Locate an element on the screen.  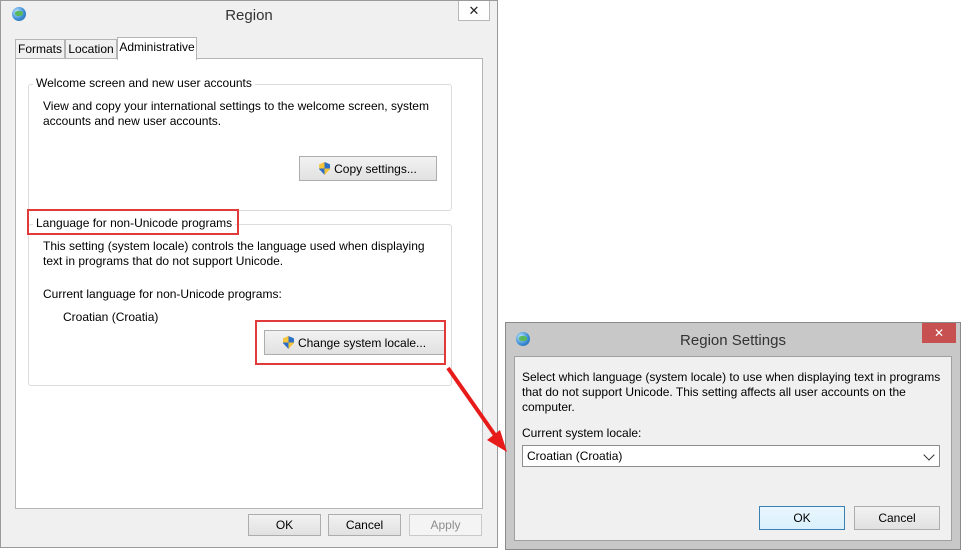
region-ok-label: OK is located at coordinates (284, 525).